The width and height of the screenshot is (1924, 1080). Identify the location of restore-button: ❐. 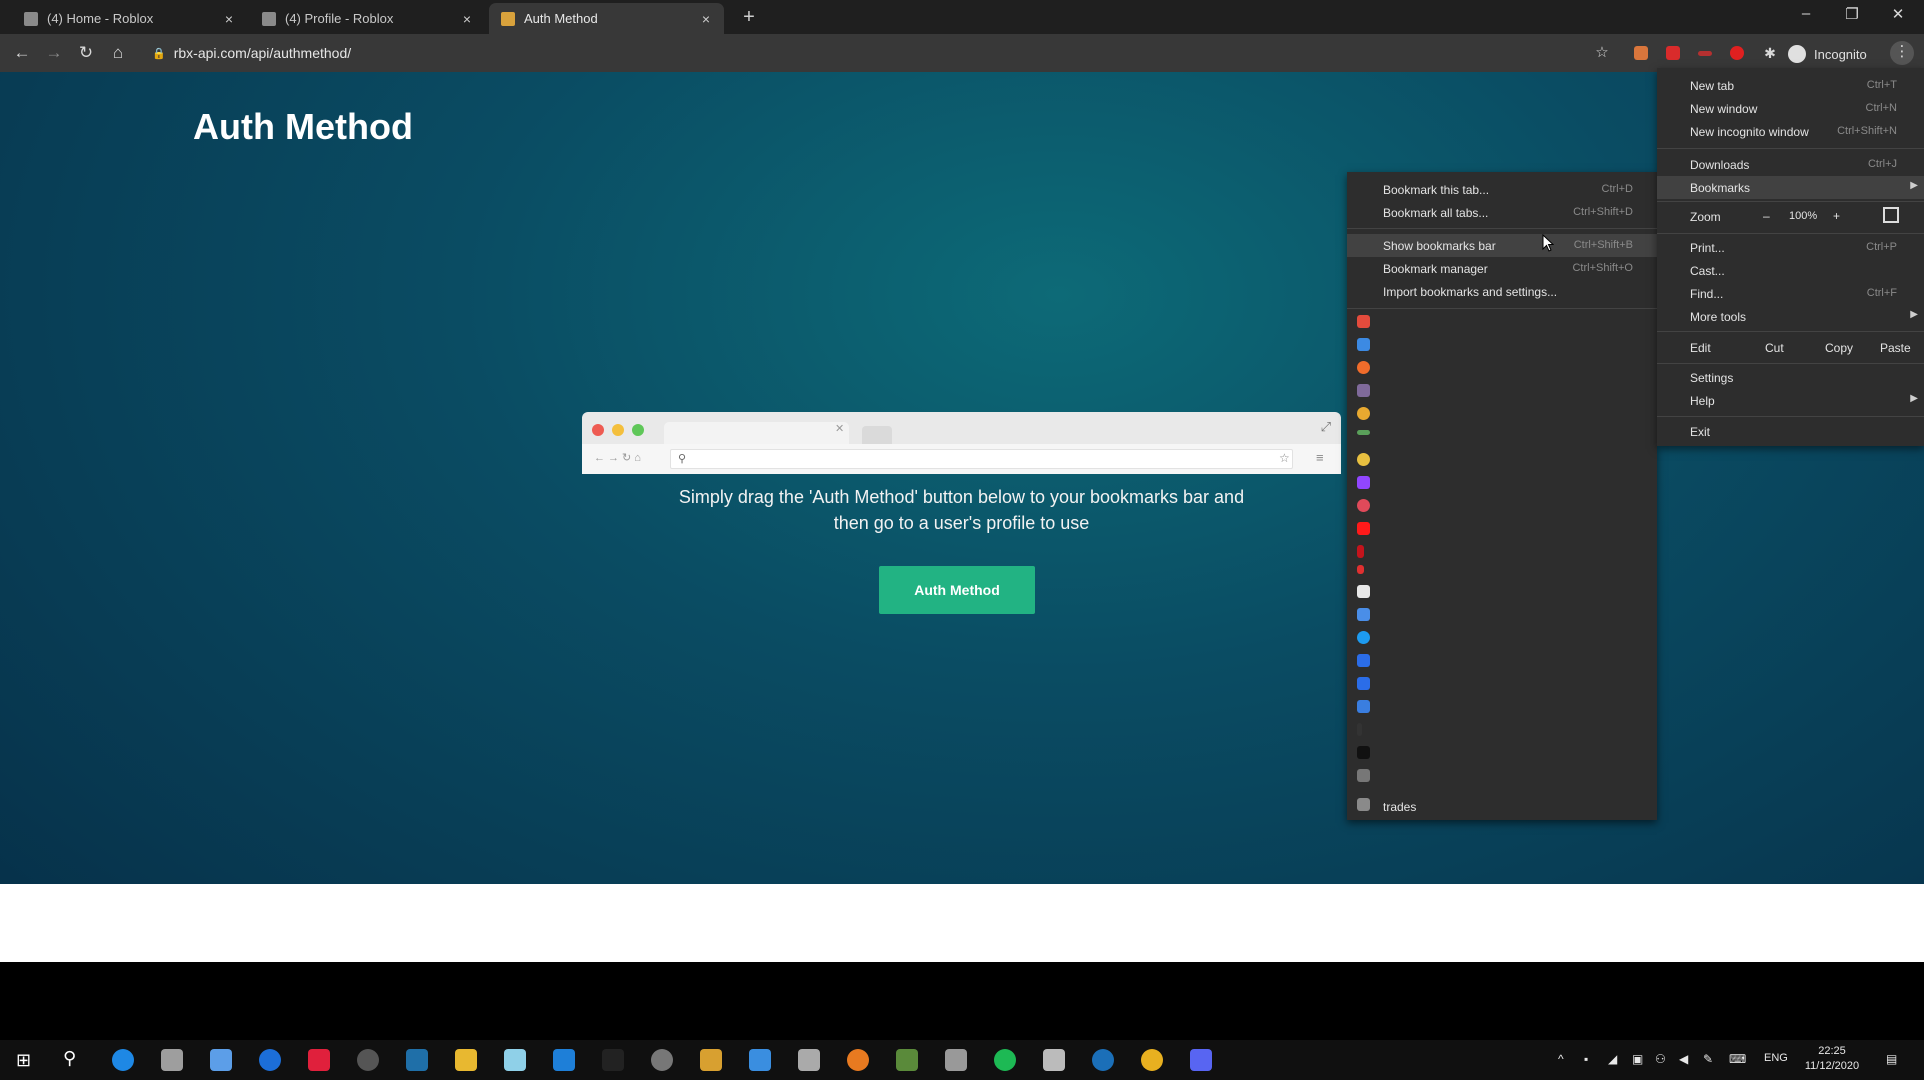
(1852, 16).